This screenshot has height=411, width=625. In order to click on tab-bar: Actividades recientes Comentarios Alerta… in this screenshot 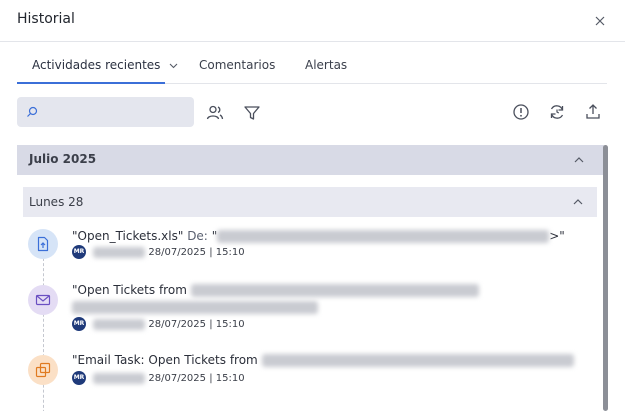, I will do `click(312, 63)`.